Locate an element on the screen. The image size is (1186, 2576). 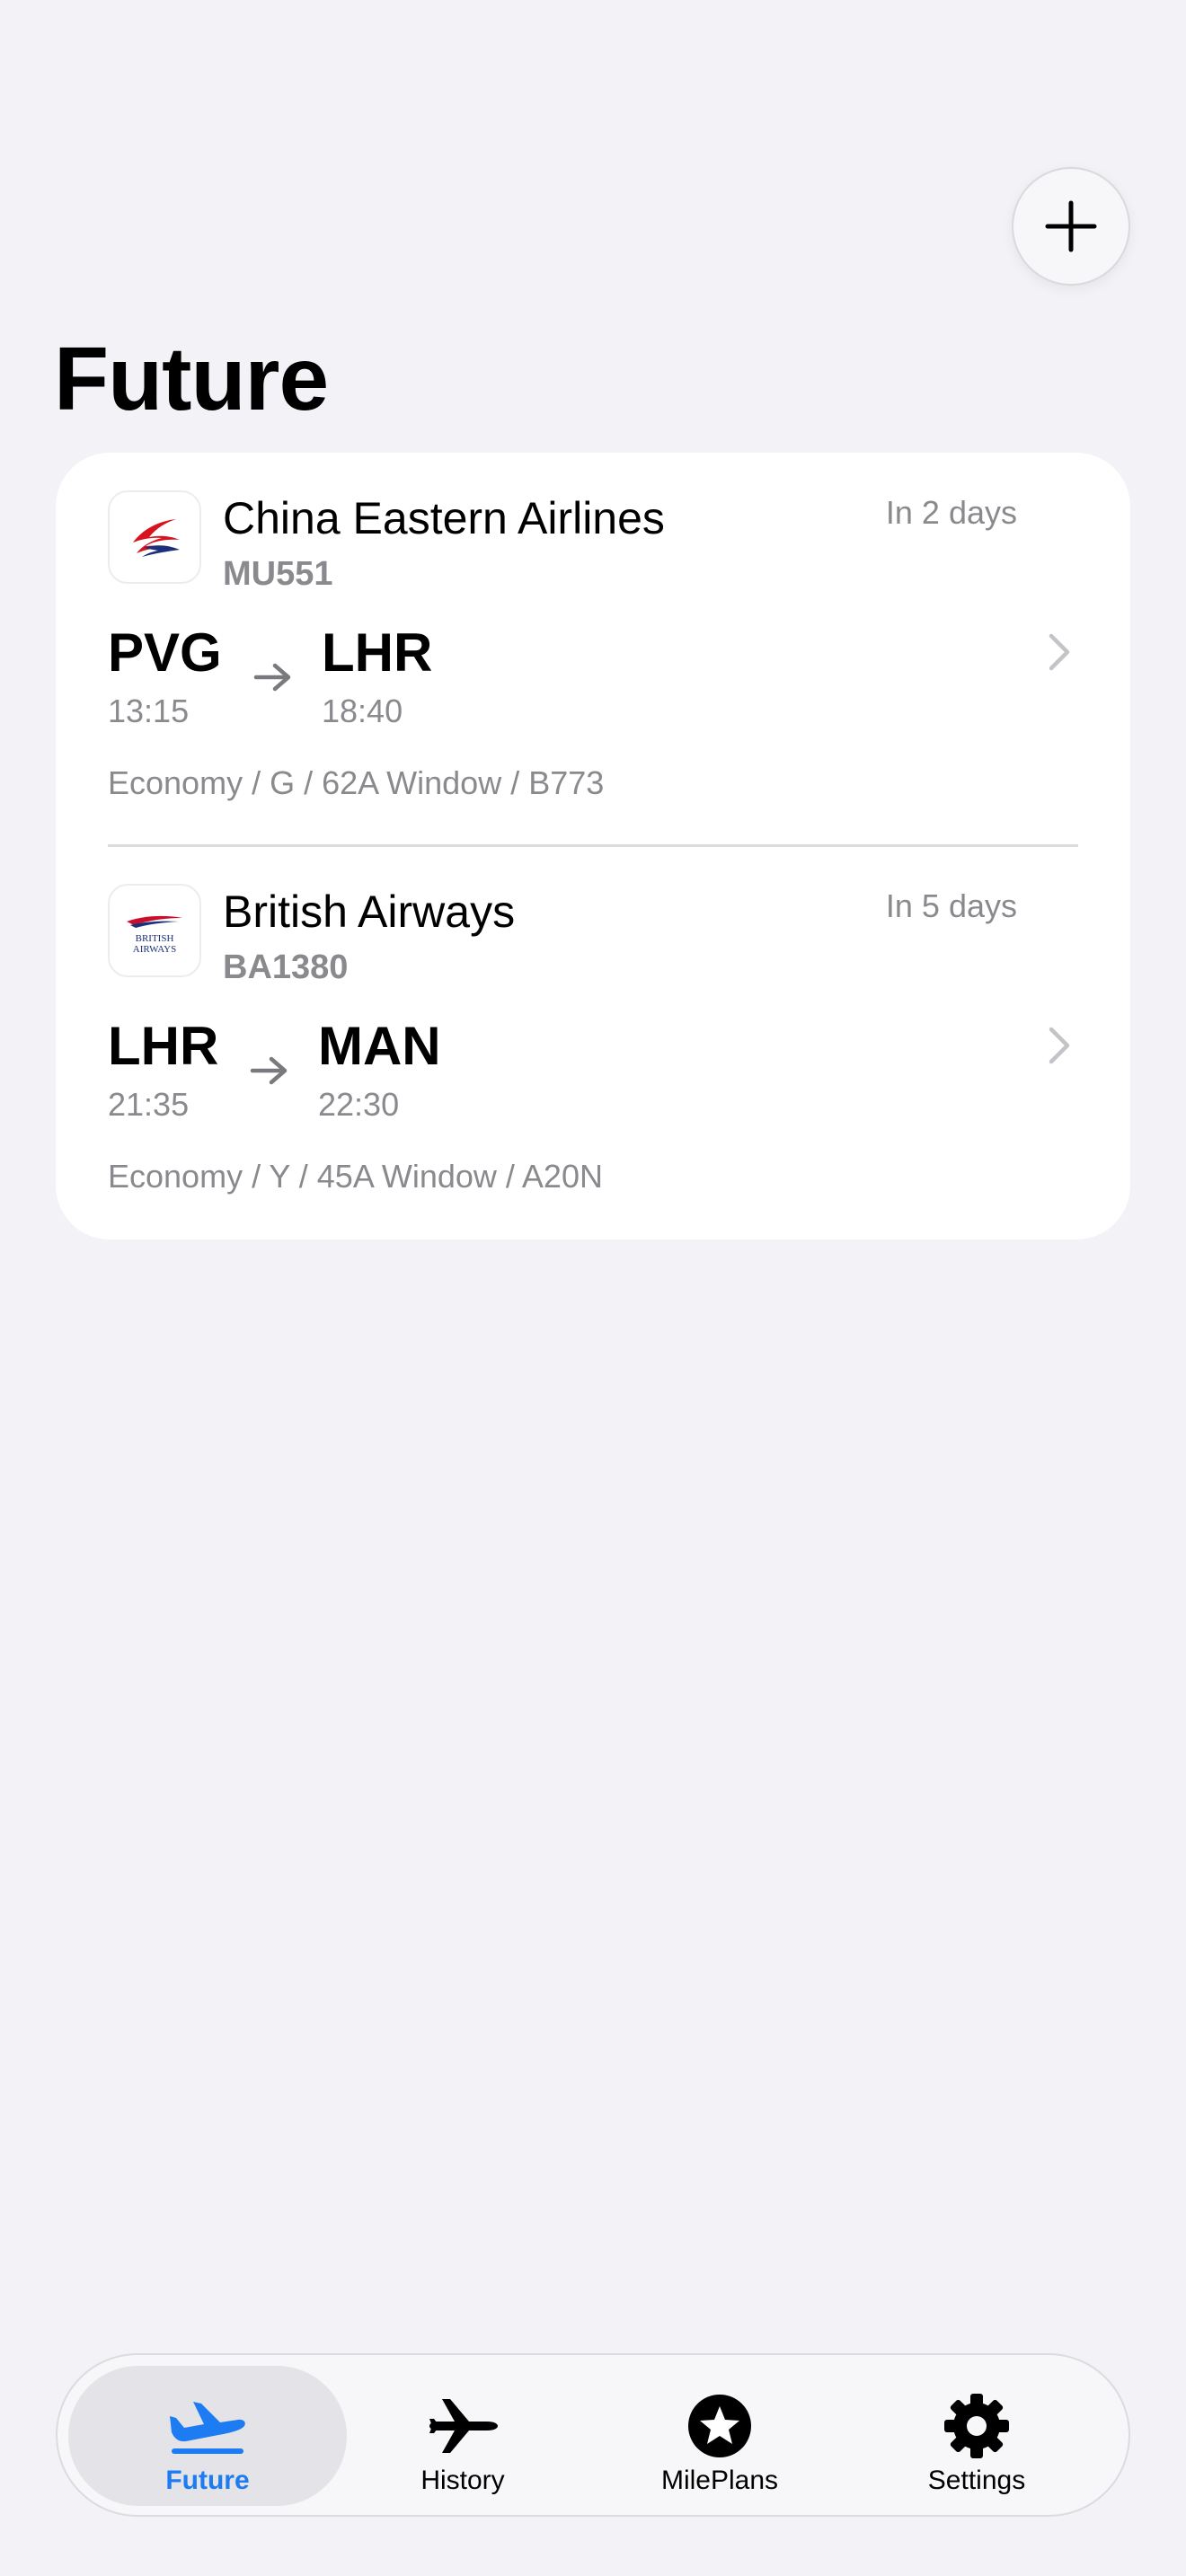
tab-bar: Future History MilePlans Settings is located at coordinates (593, 2435).